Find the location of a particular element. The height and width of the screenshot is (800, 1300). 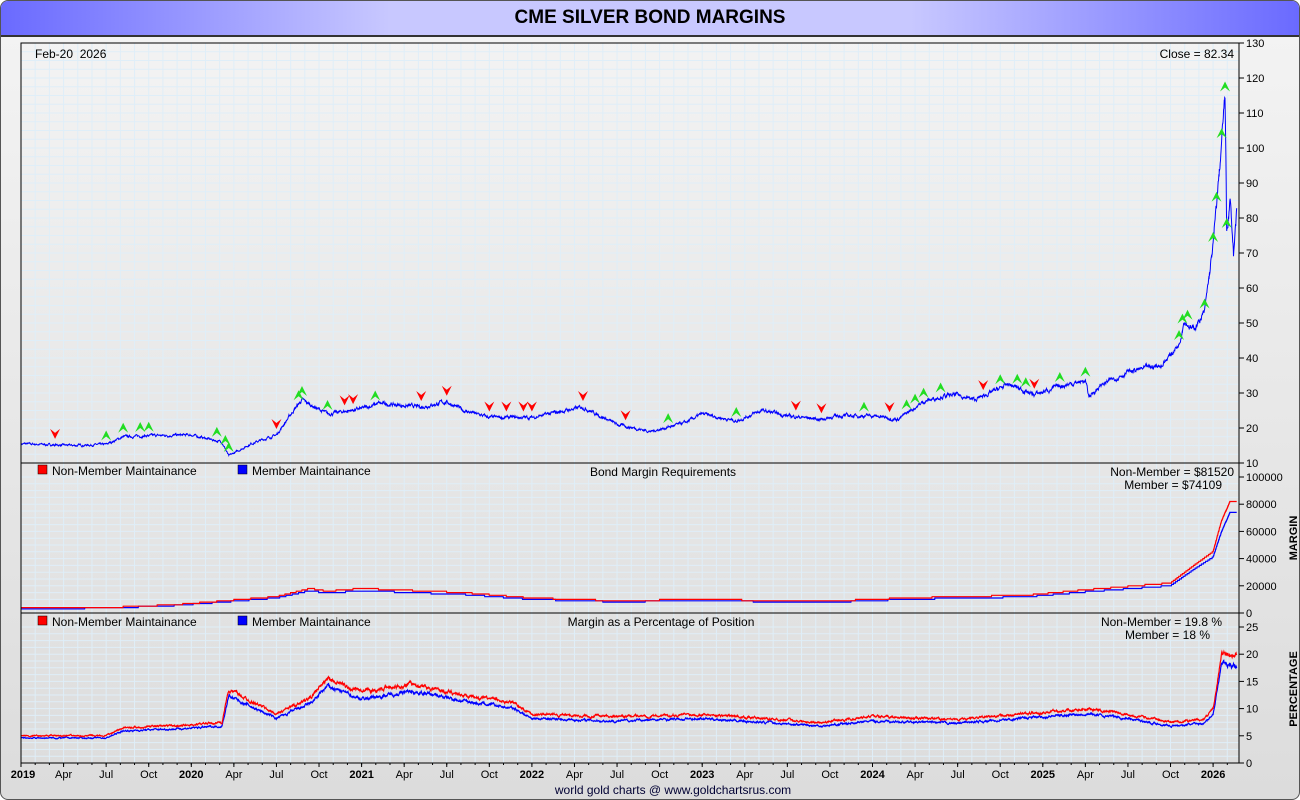

x-tick-label: 2023 is located at coordinates (702, 775).